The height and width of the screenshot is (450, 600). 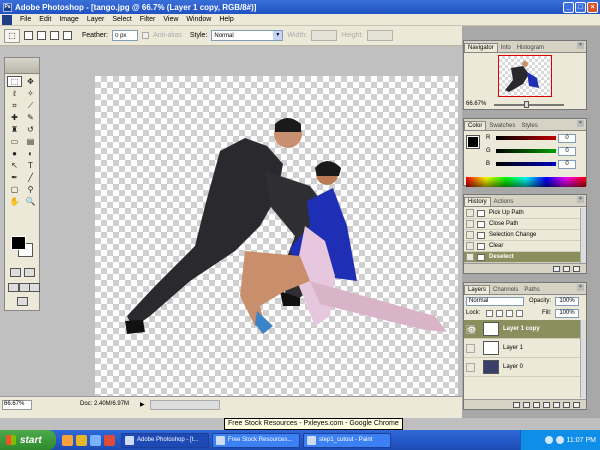 What do you see at coordinates (505, 290) in the screenshot?
I see `tab-channels: Channels` at bounding box center [505, 290].